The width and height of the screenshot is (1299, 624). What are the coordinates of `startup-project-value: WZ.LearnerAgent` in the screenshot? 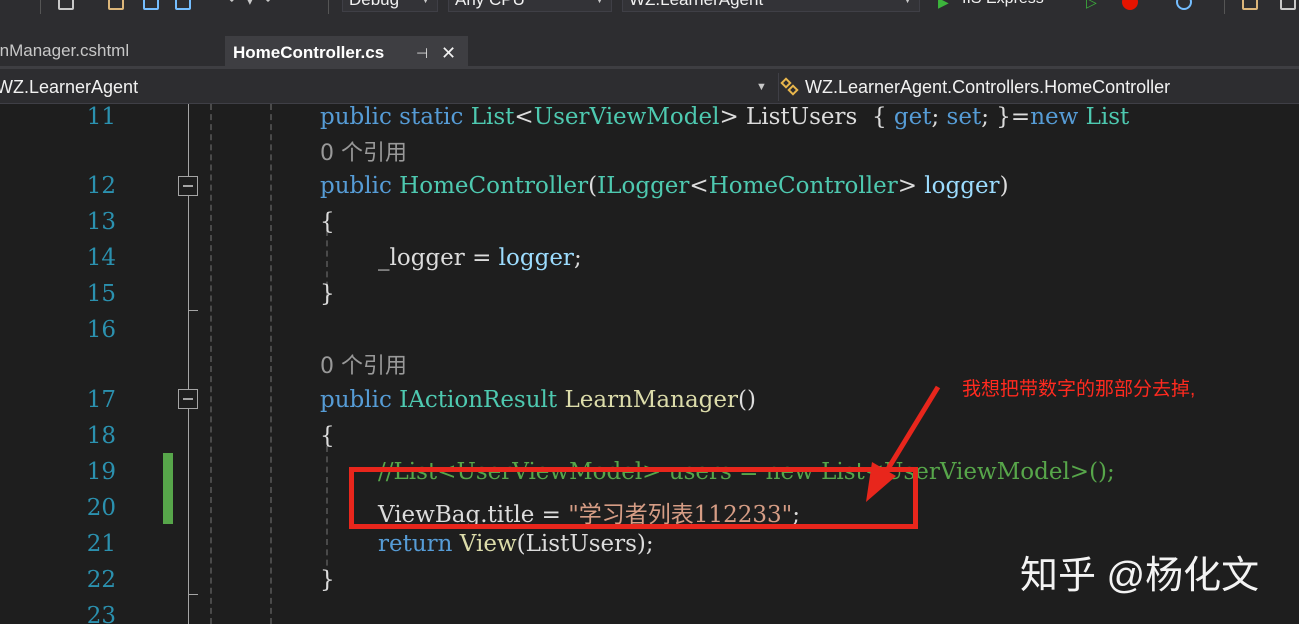 It's located at (696, 4).